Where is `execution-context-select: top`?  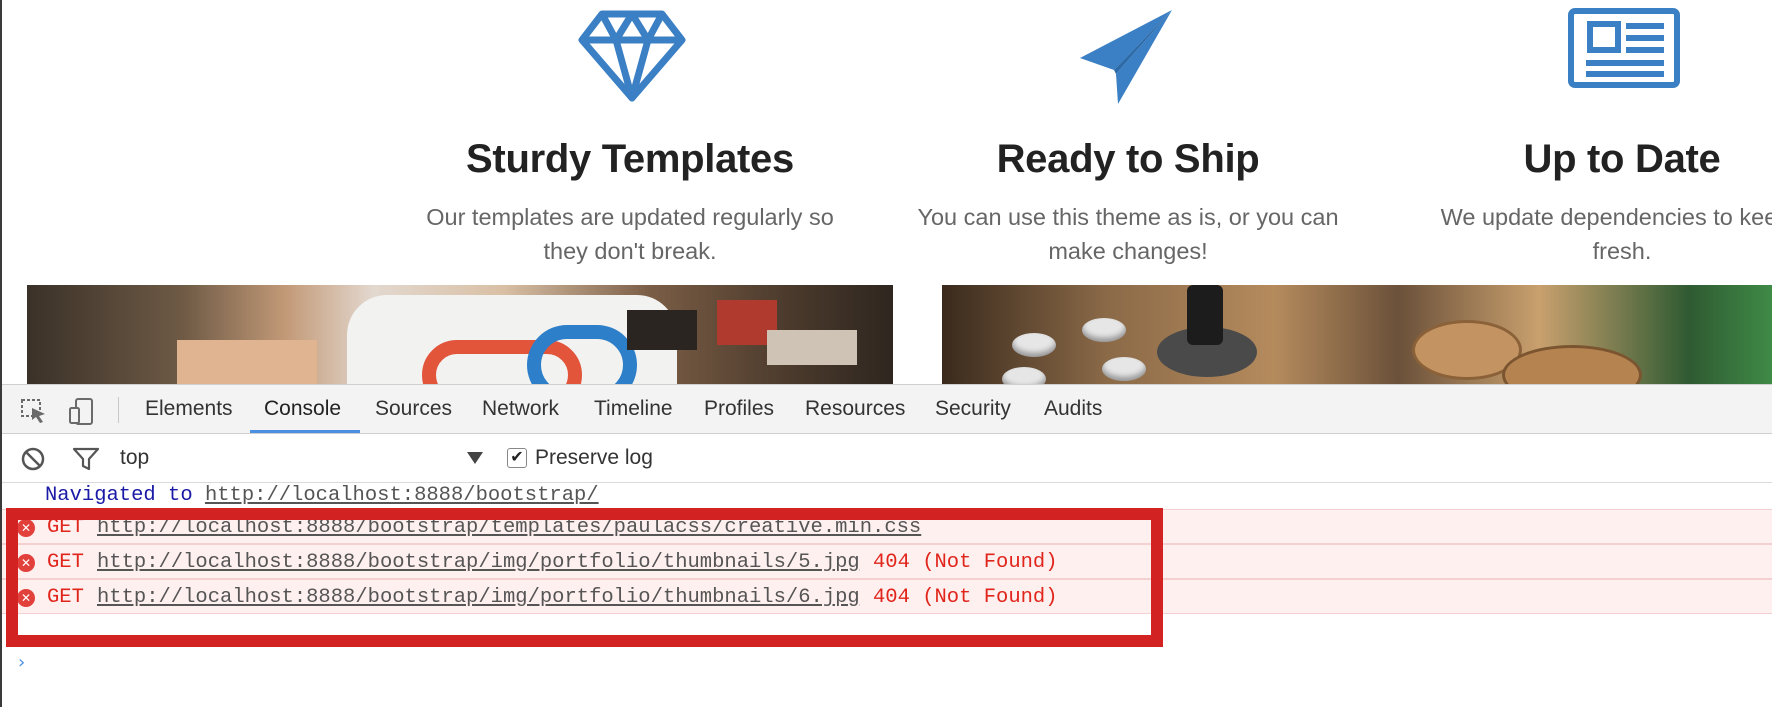
execution-context-select: top is located at coordinates (134, 458).